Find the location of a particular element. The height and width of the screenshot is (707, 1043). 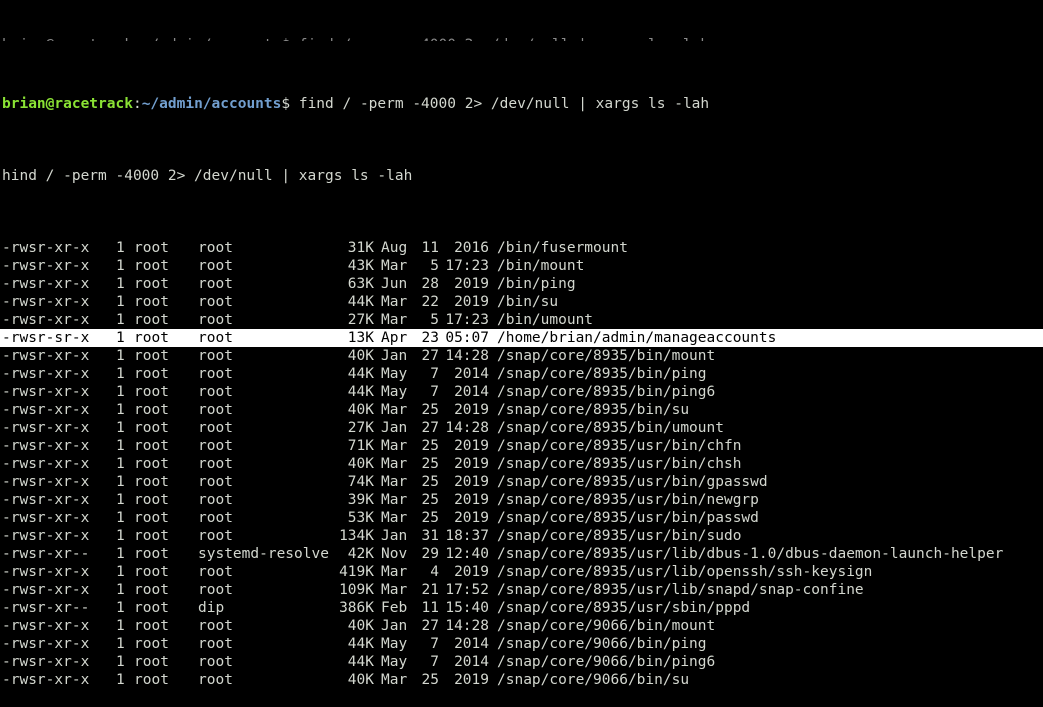

file-size: 42K is located at coordinates (360, 554).